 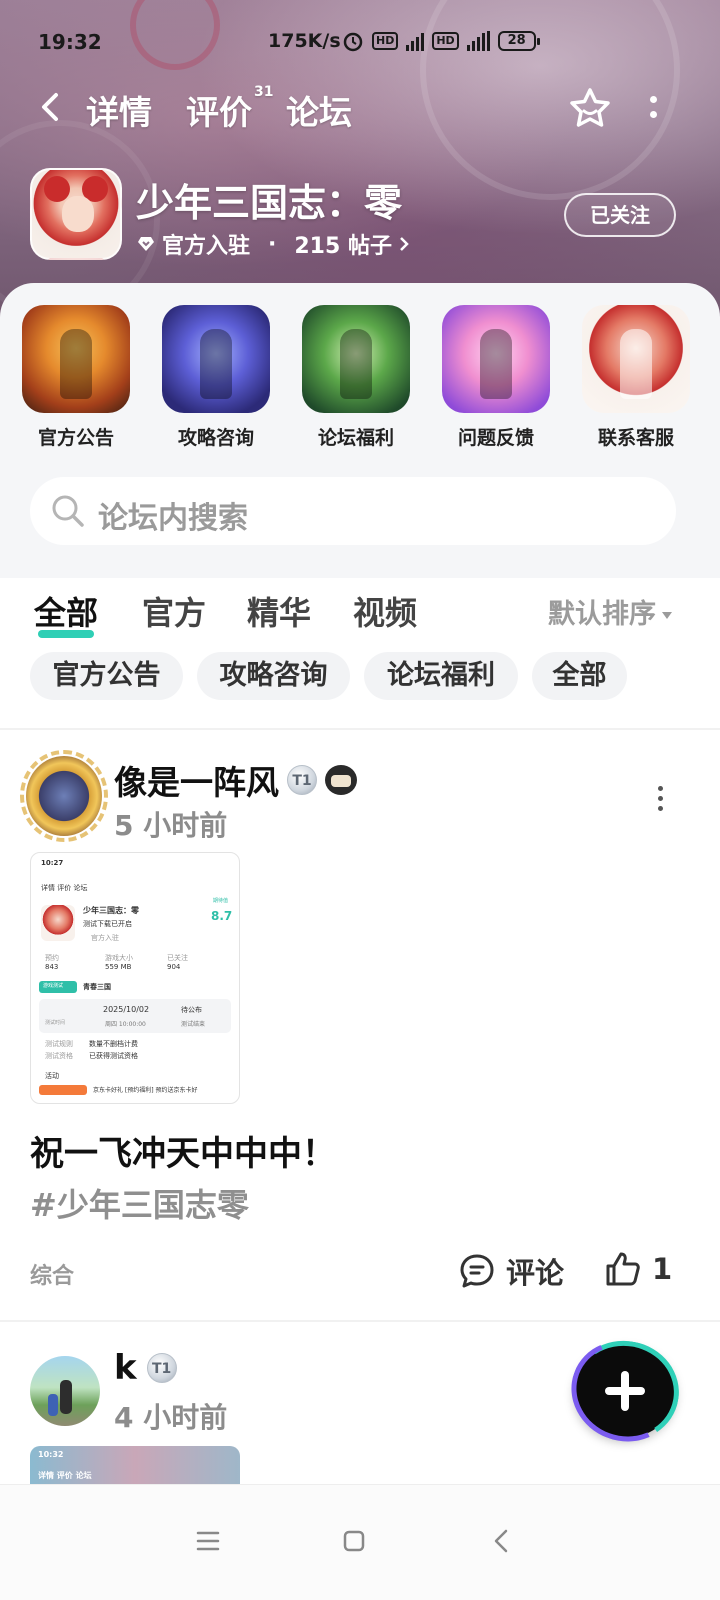 I want to click on chip-guides: 攻略咨询, so click(x=273, y=676).